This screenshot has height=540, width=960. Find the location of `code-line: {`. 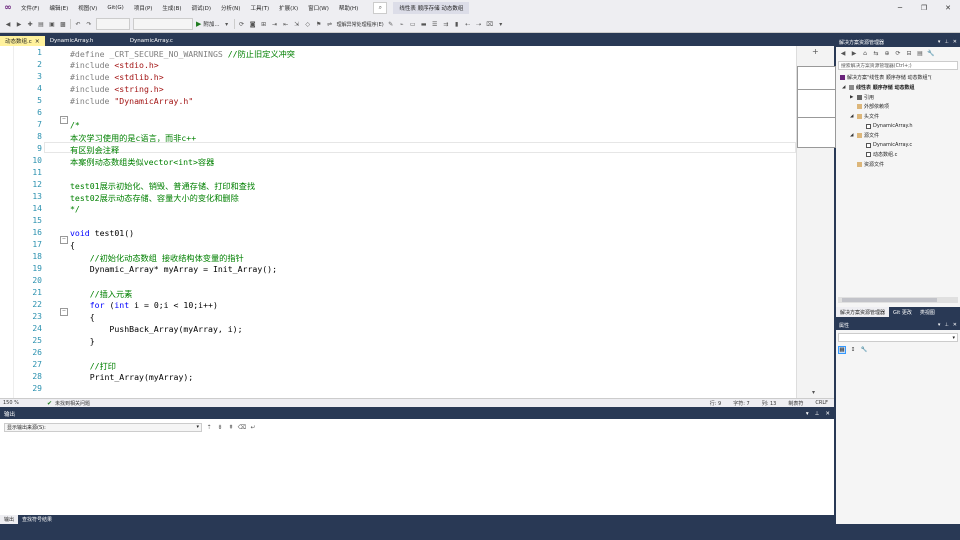

code-line: { is located at coordinates (82, 317).